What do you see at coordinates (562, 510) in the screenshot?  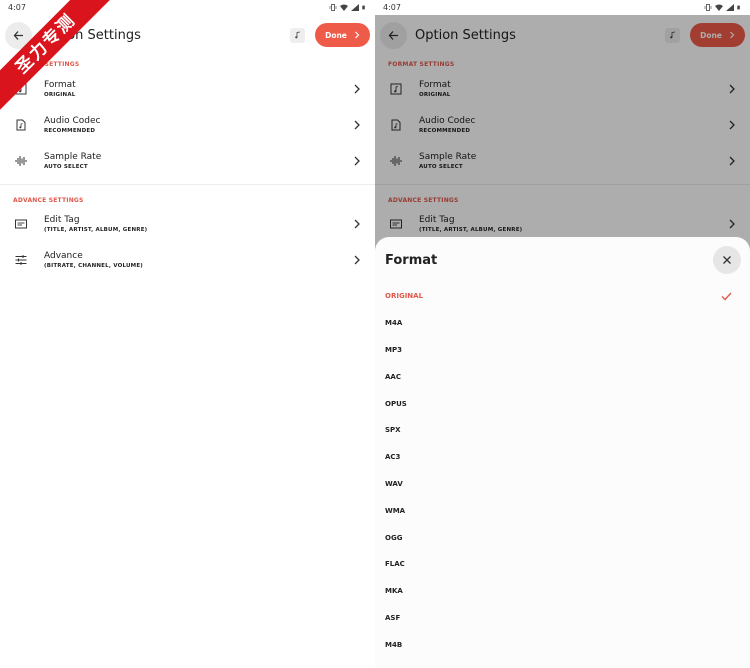 I see `format-option: WMA` at bounding box center [562, 510].